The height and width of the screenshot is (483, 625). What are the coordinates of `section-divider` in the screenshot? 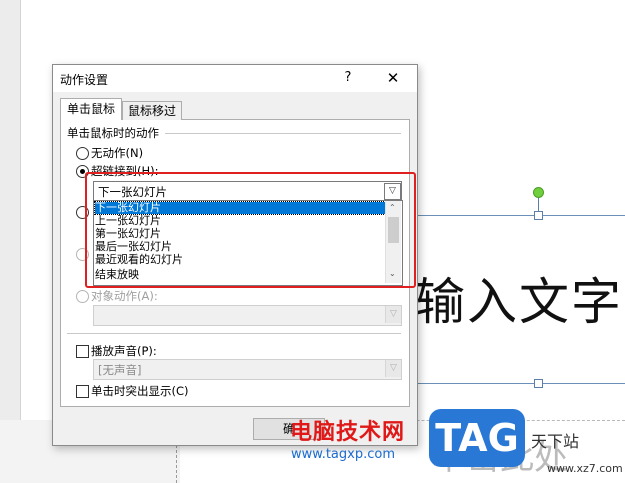 It's located at (234, 333).